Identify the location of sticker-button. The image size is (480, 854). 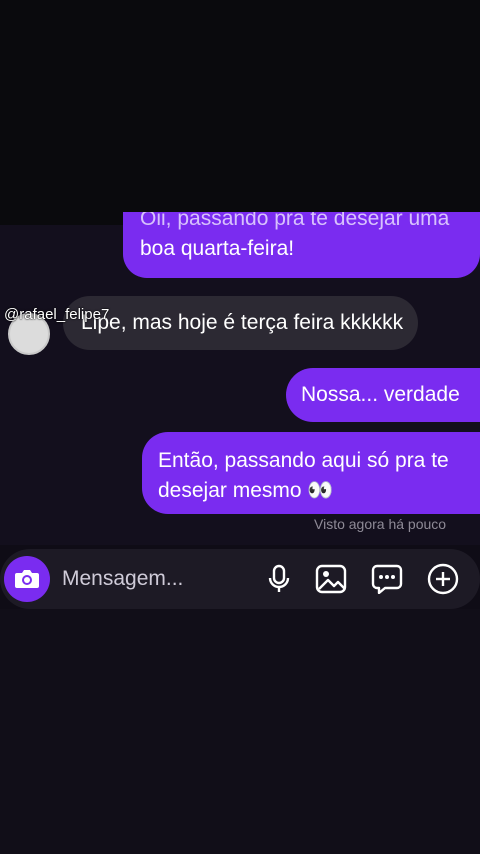
(387, 579).